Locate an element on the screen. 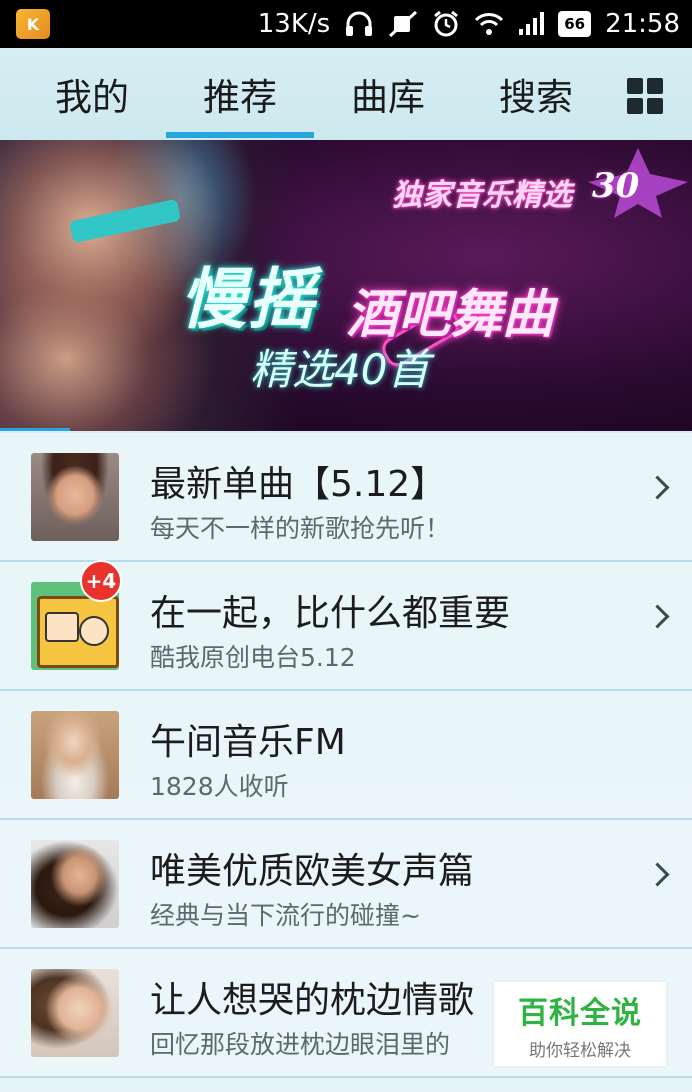 The height and width of the screenshot is (1092, 692). list-item: +4 在一起，比什么都重要 酷我原创电台5.12 is located at coordinates (346, 625).